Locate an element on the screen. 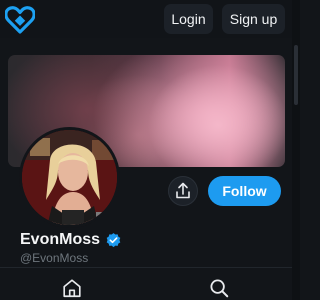 This screenshot has height=300, width=320. heart-logo-icon is located at coordinates (20, 20).